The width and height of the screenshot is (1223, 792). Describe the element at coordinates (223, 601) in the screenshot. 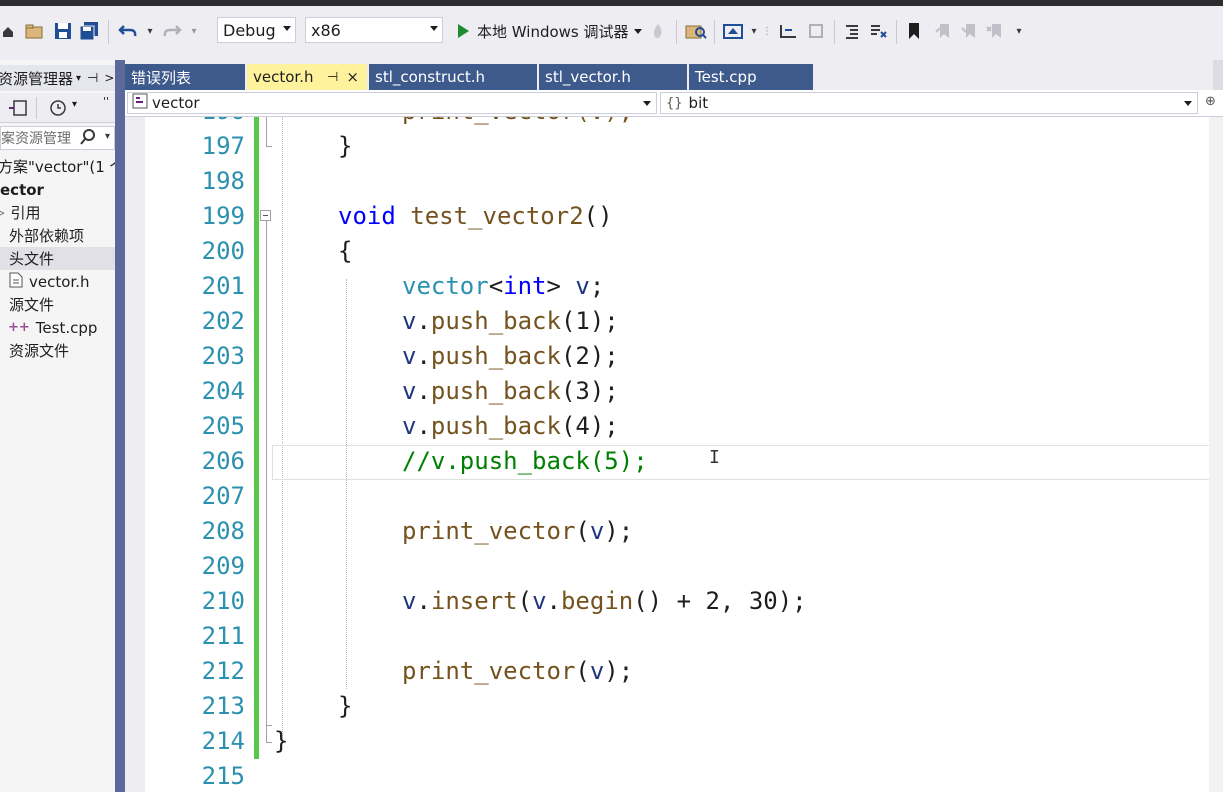

I see `line-number: 210` at that location.